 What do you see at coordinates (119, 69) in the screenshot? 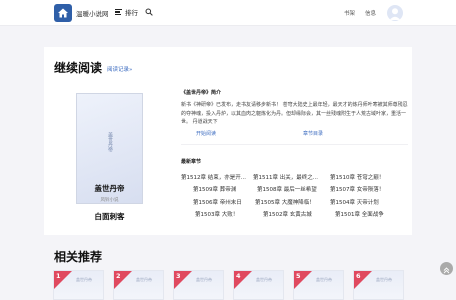
I see `reading-history-link: 阅读记录»` at bounding box center [119, 69].